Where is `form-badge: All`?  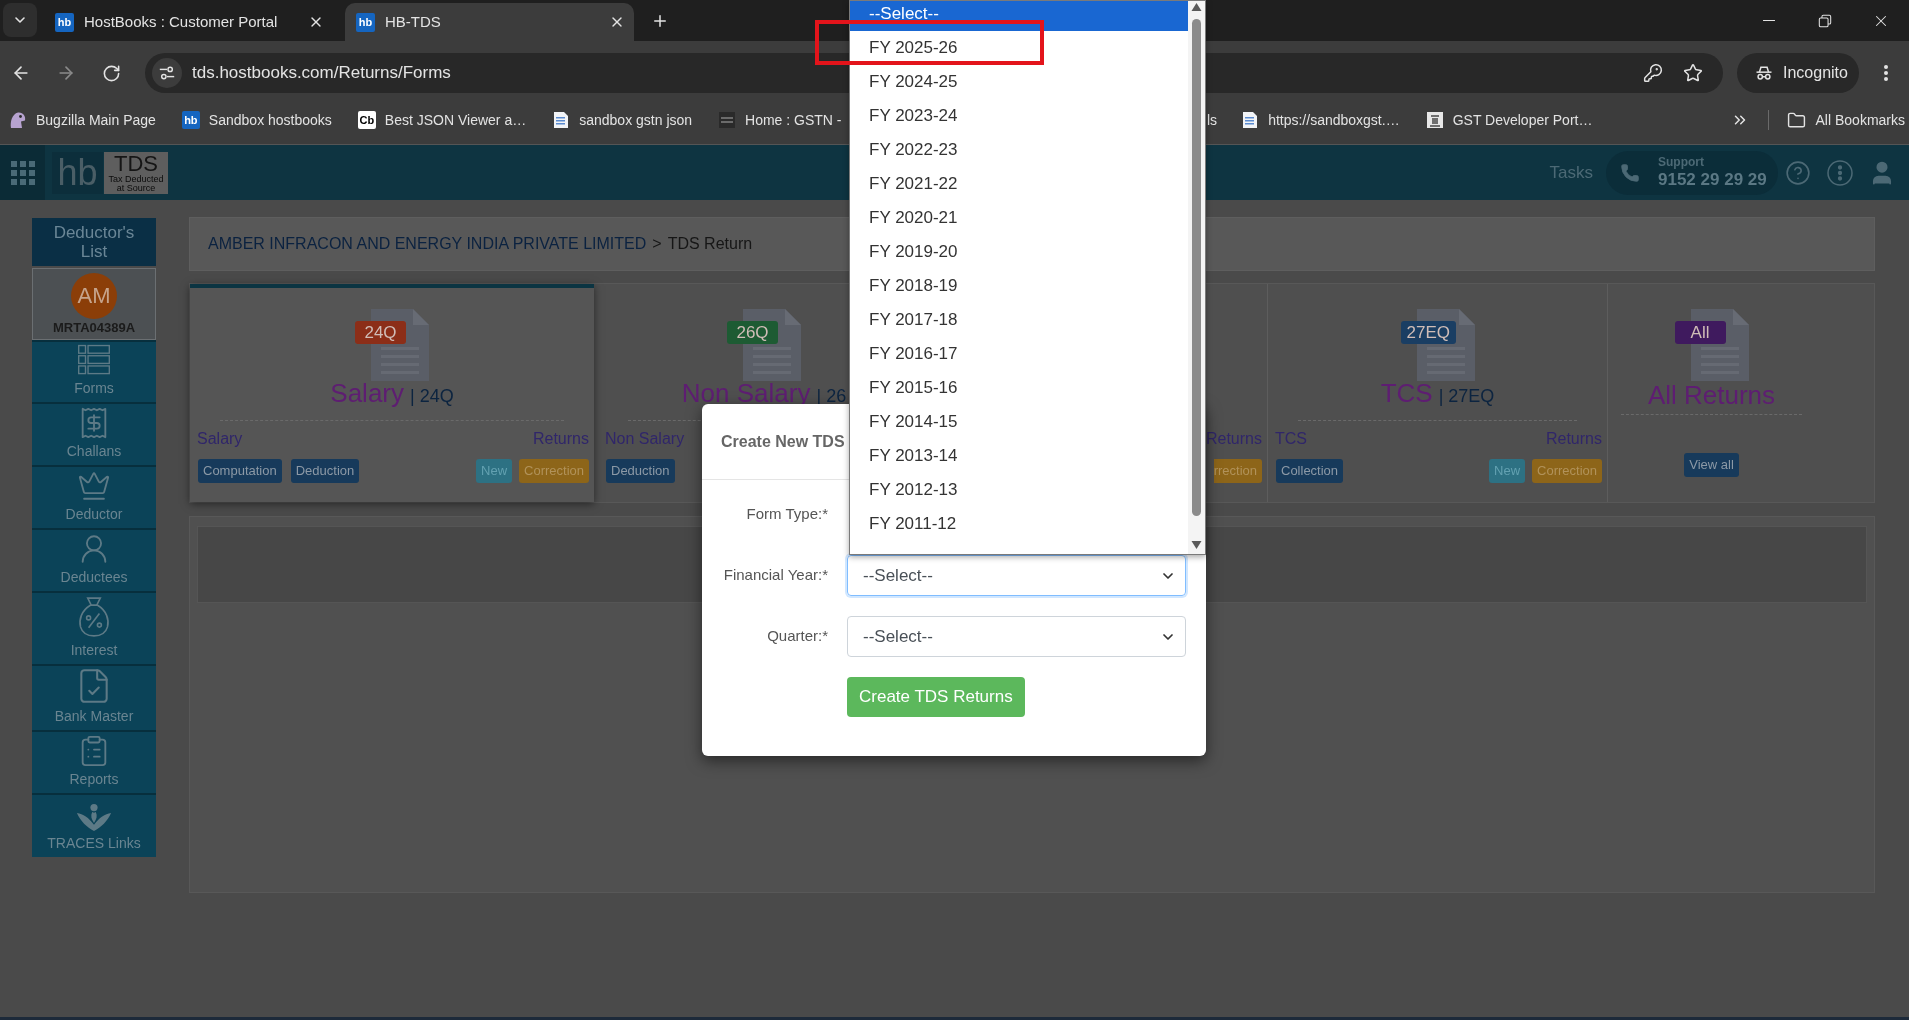 form-badge: All is located at coordinates (1700, 332).